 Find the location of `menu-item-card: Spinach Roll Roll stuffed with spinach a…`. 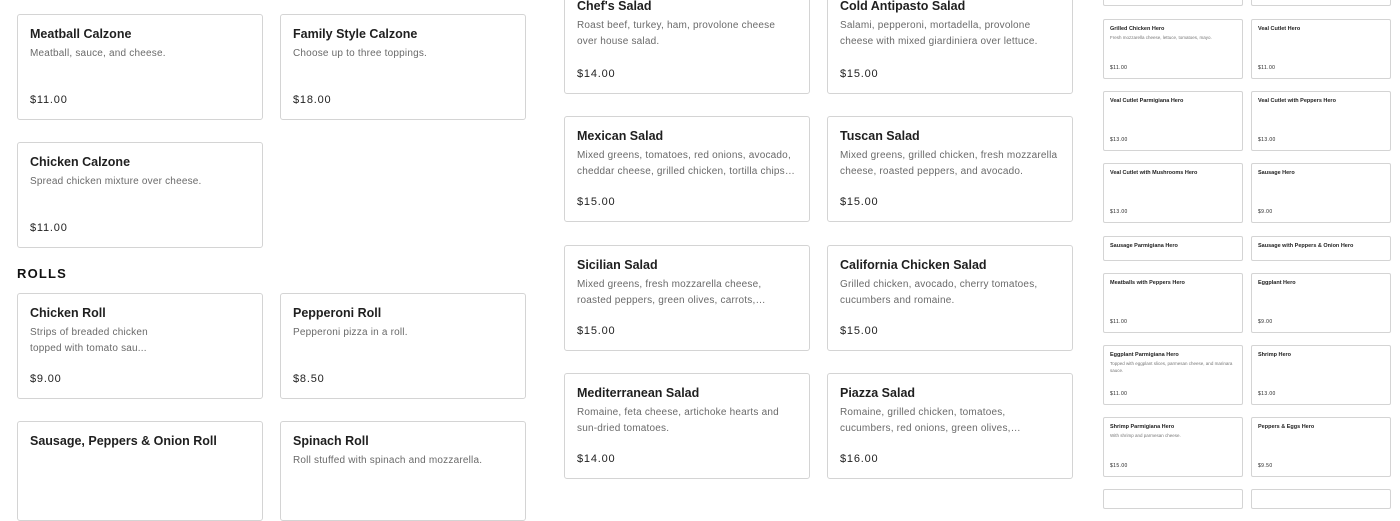

menu-item-card: Spinach Roll Roll stuffed with spinach a… is located at coordinates (403, 471).